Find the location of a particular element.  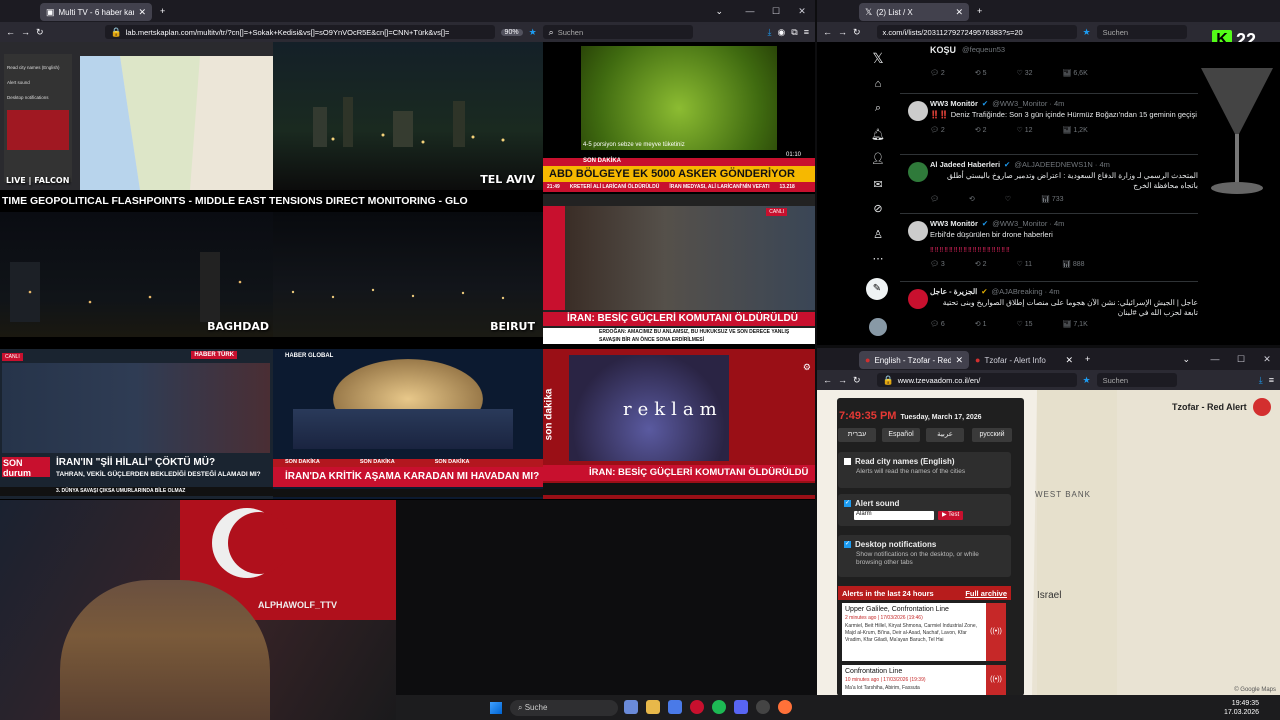

retweet-count: ⟲ 5 is located at coordinates (981, 73).